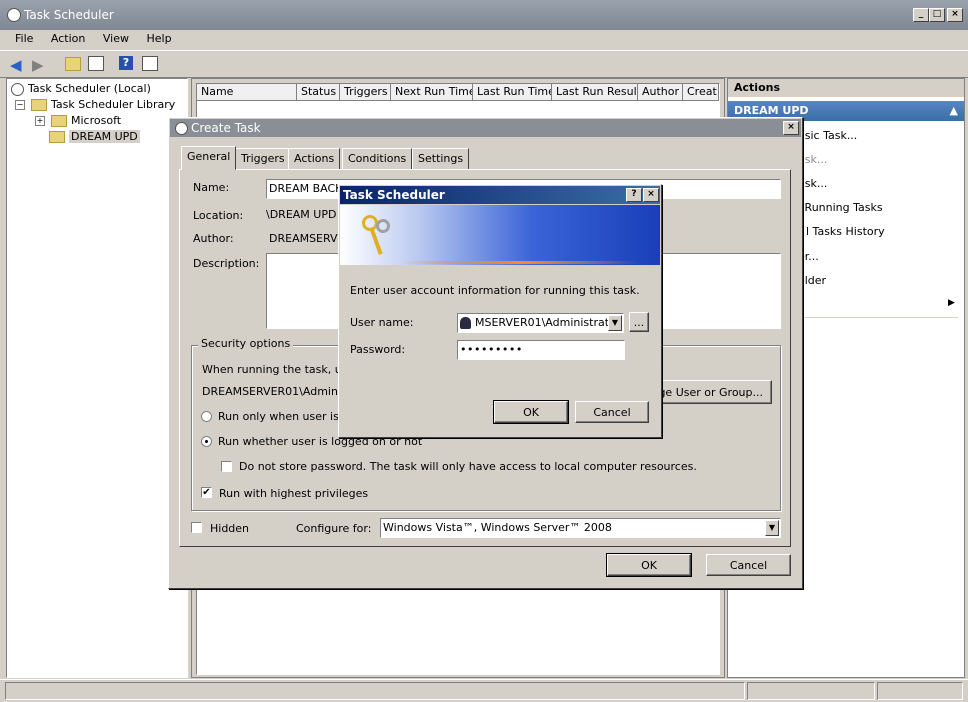 This screenshot has width=968, height=702. What do you see at coordinates (651, 195) in the screenshot?
I see `credential-close-button: ×` at bounding box center [651, 195].